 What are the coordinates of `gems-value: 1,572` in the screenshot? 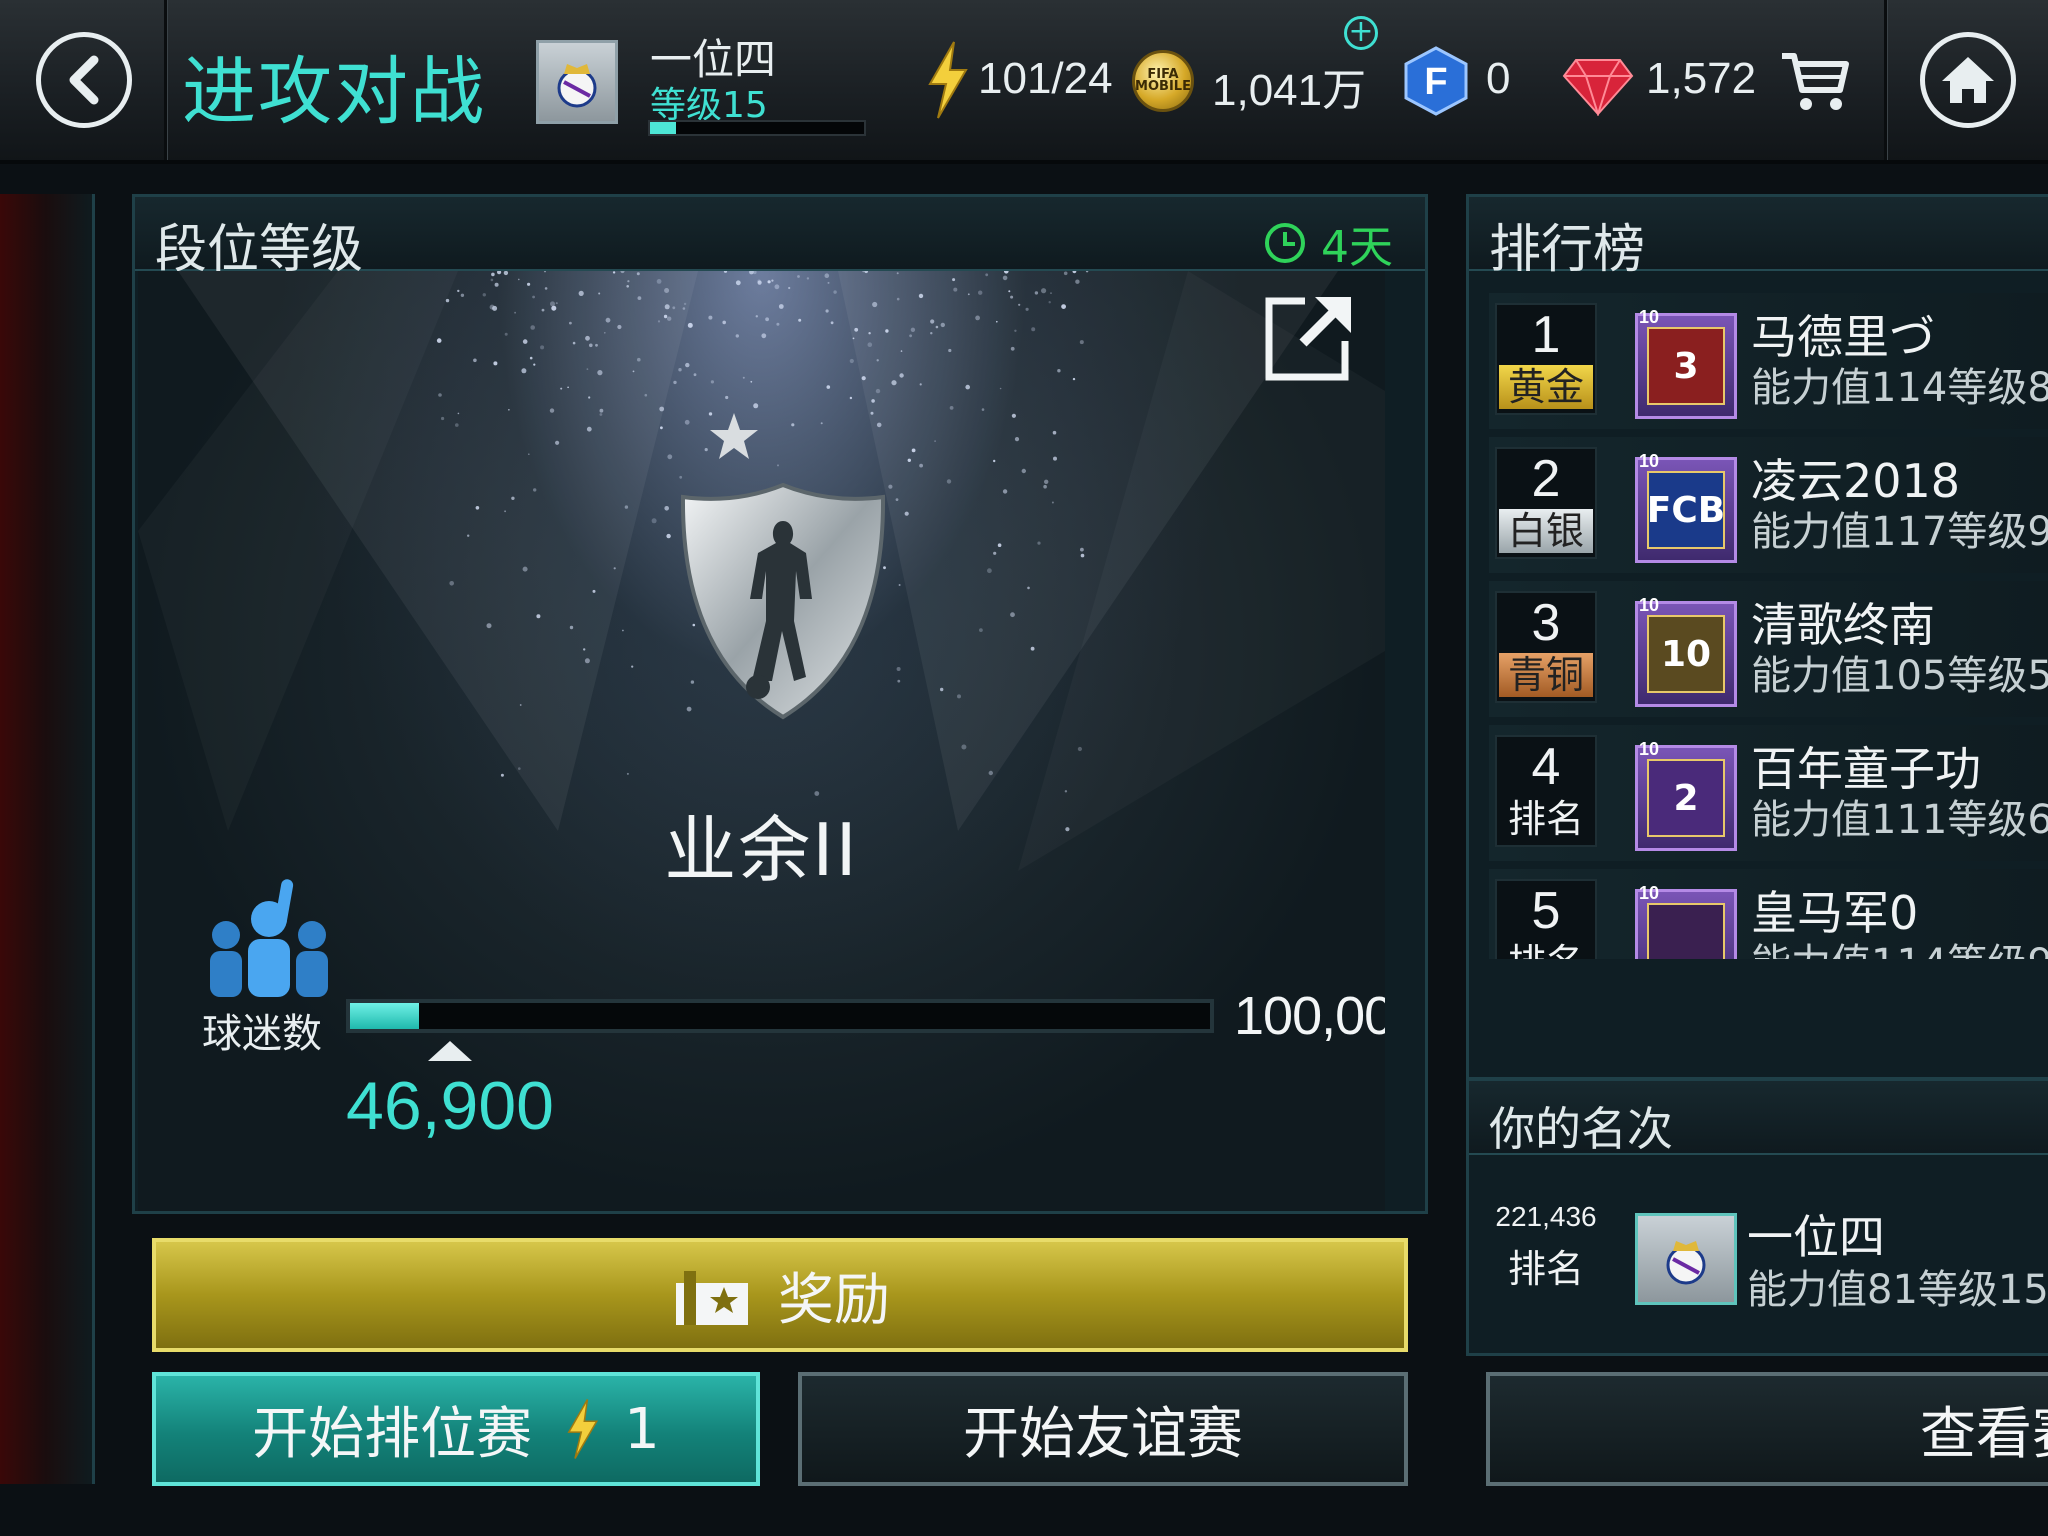 It's located at (1701, 78).